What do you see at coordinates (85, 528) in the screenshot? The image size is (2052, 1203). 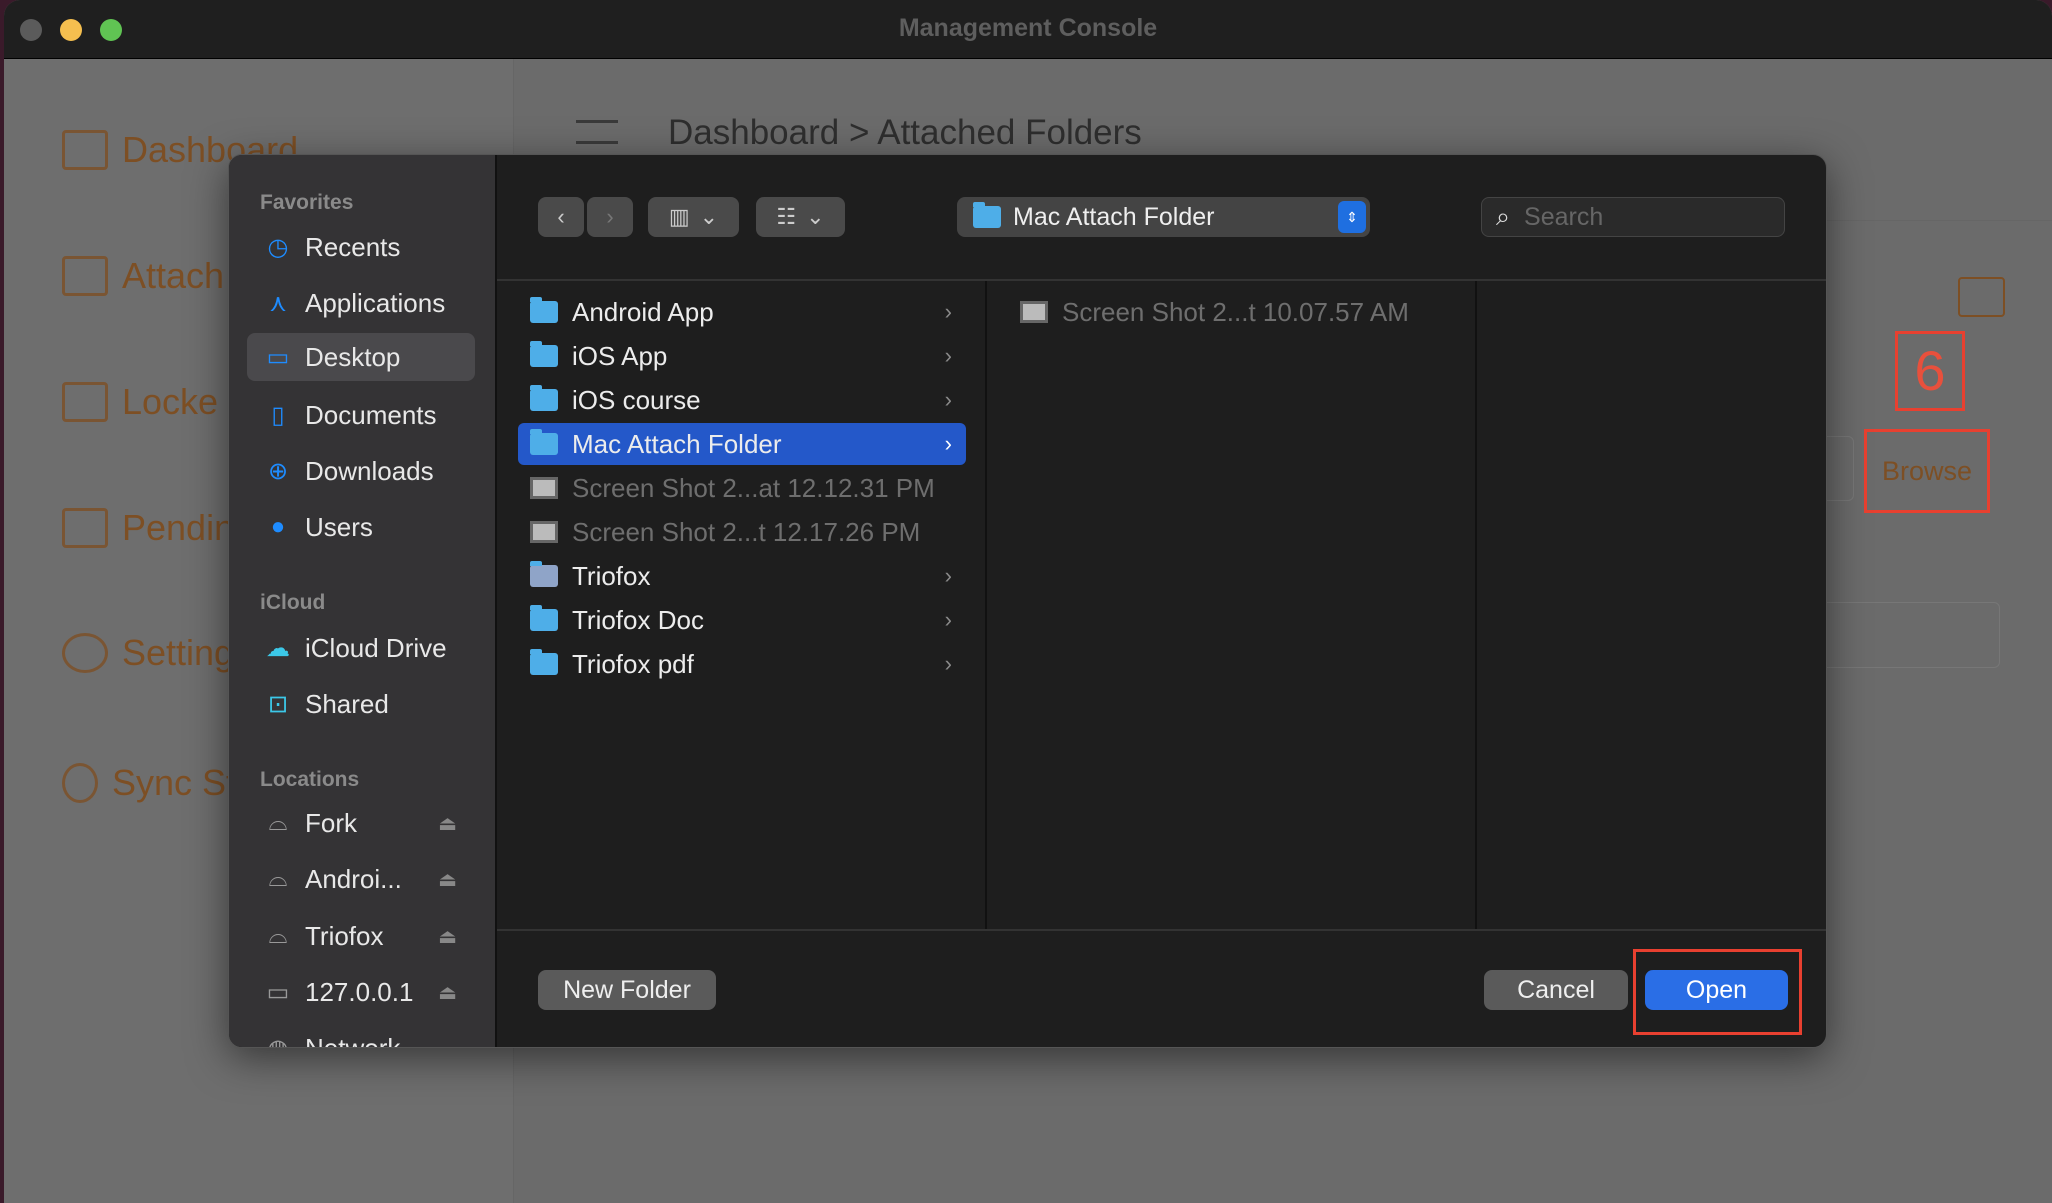 I see `pending-icon` at bounding box center [85, 528].